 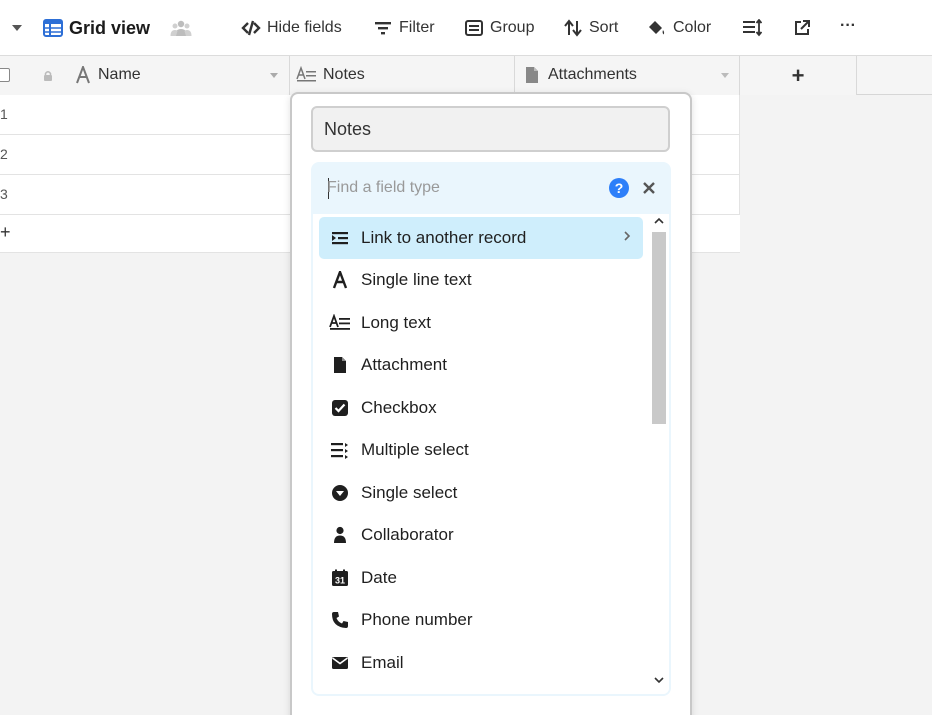 I want to click on person-icon, so click(x=340, y=535).